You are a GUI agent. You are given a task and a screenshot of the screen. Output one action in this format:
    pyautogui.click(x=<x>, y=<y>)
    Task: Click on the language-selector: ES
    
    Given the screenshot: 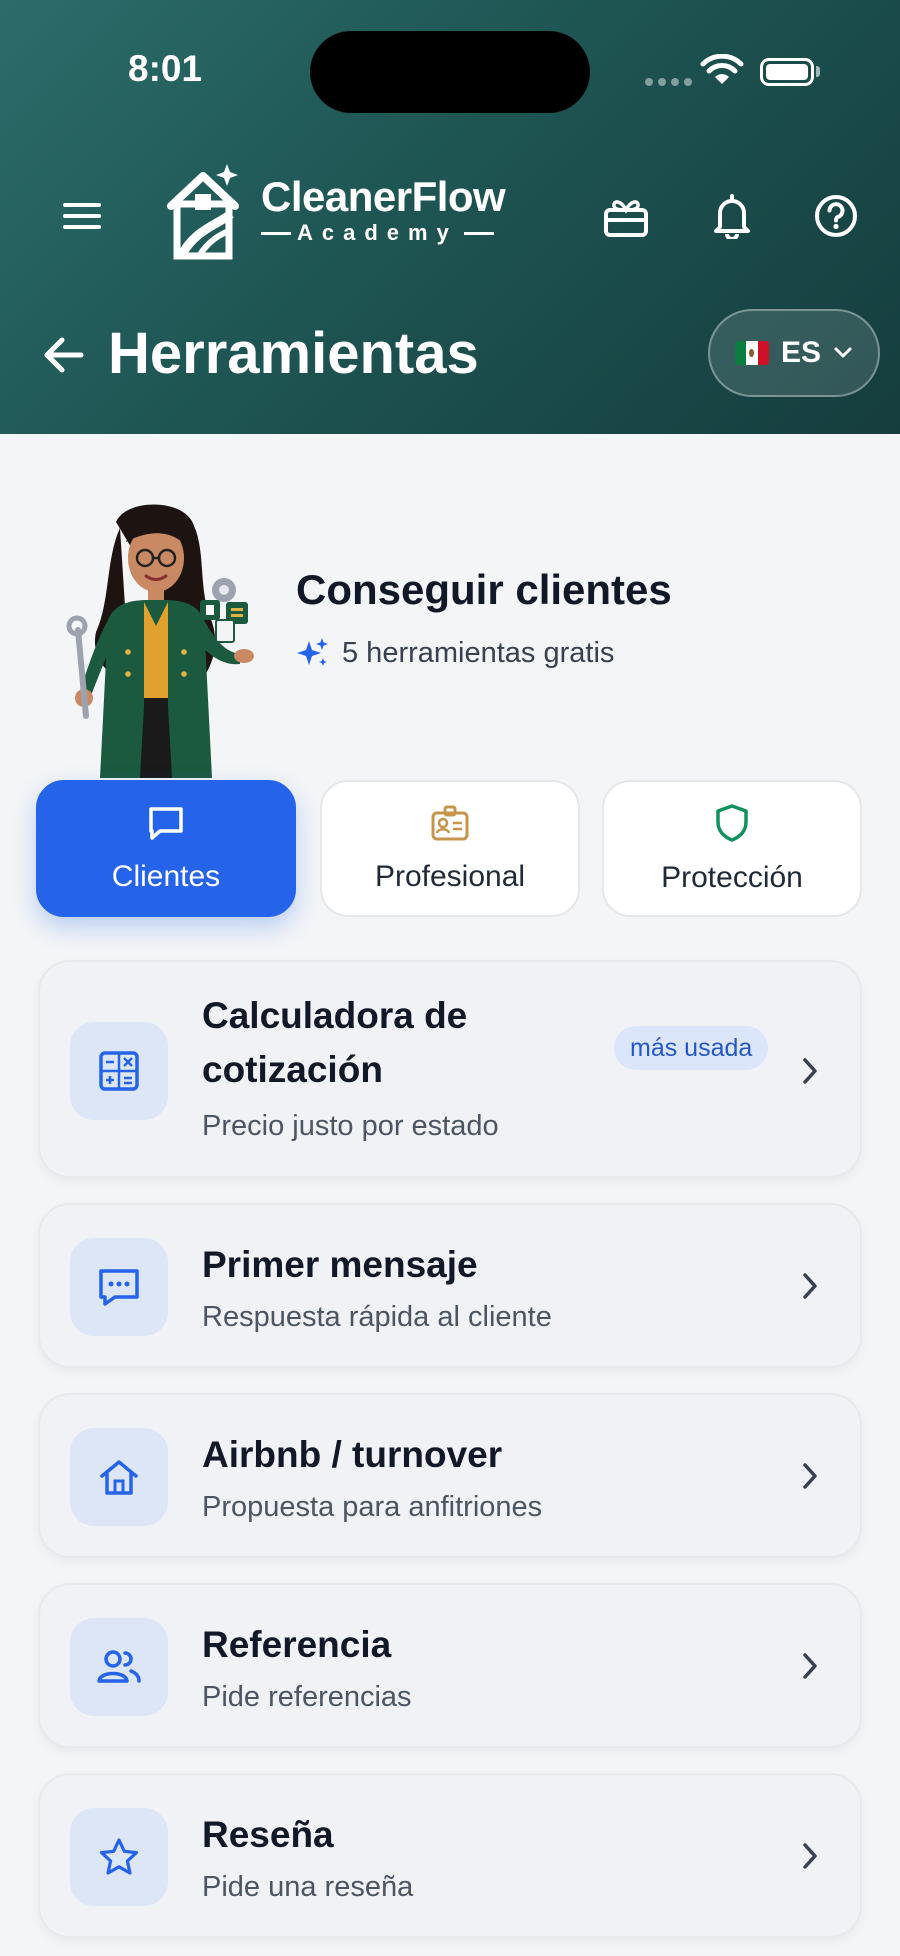 What is the action you would take?
    pyautogui.click(x=794, y=353)
    